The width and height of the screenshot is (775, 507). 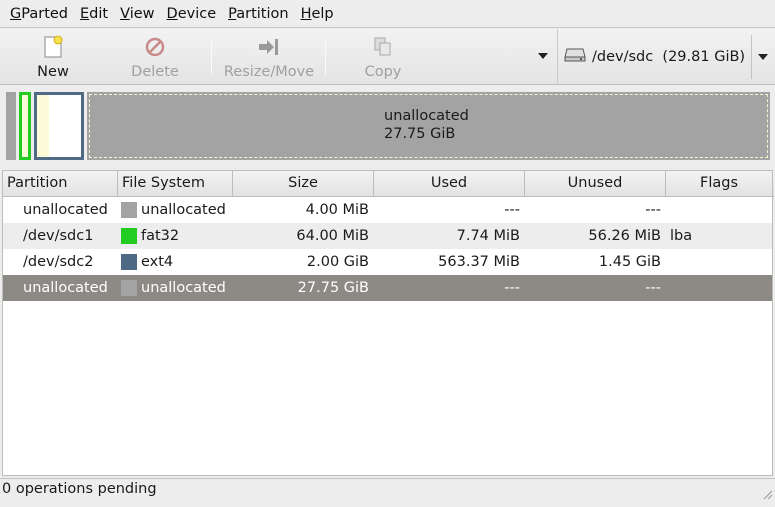 What do you see at coordinates (172, 13) in the screenshot?
I see `menu-device-mnemonic: D` at bounding box center [172, 13].